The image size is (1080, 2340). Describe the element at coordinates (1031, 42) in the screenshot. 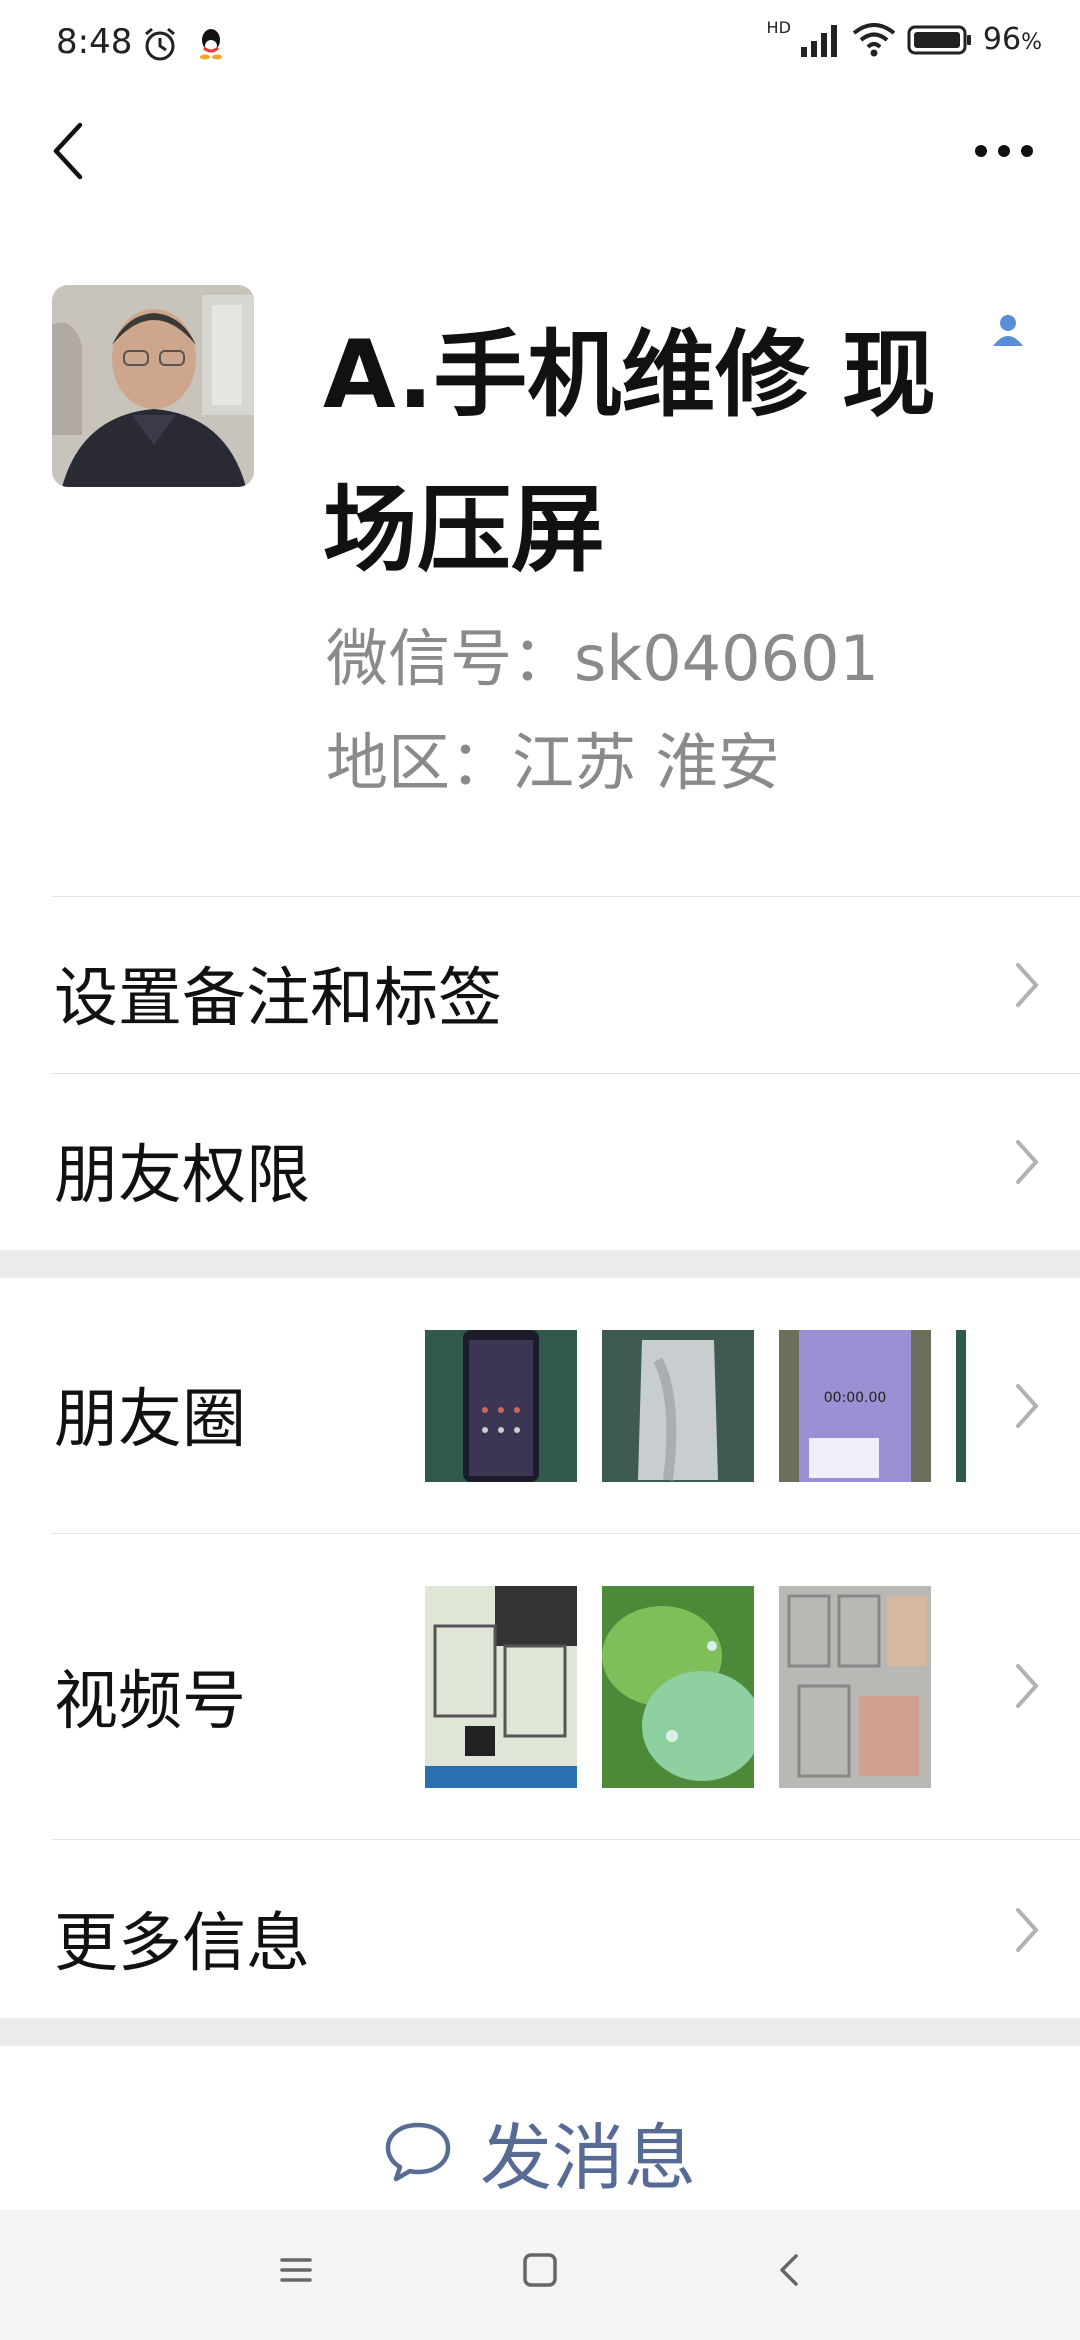

I see `battery-unit: %` at that location.